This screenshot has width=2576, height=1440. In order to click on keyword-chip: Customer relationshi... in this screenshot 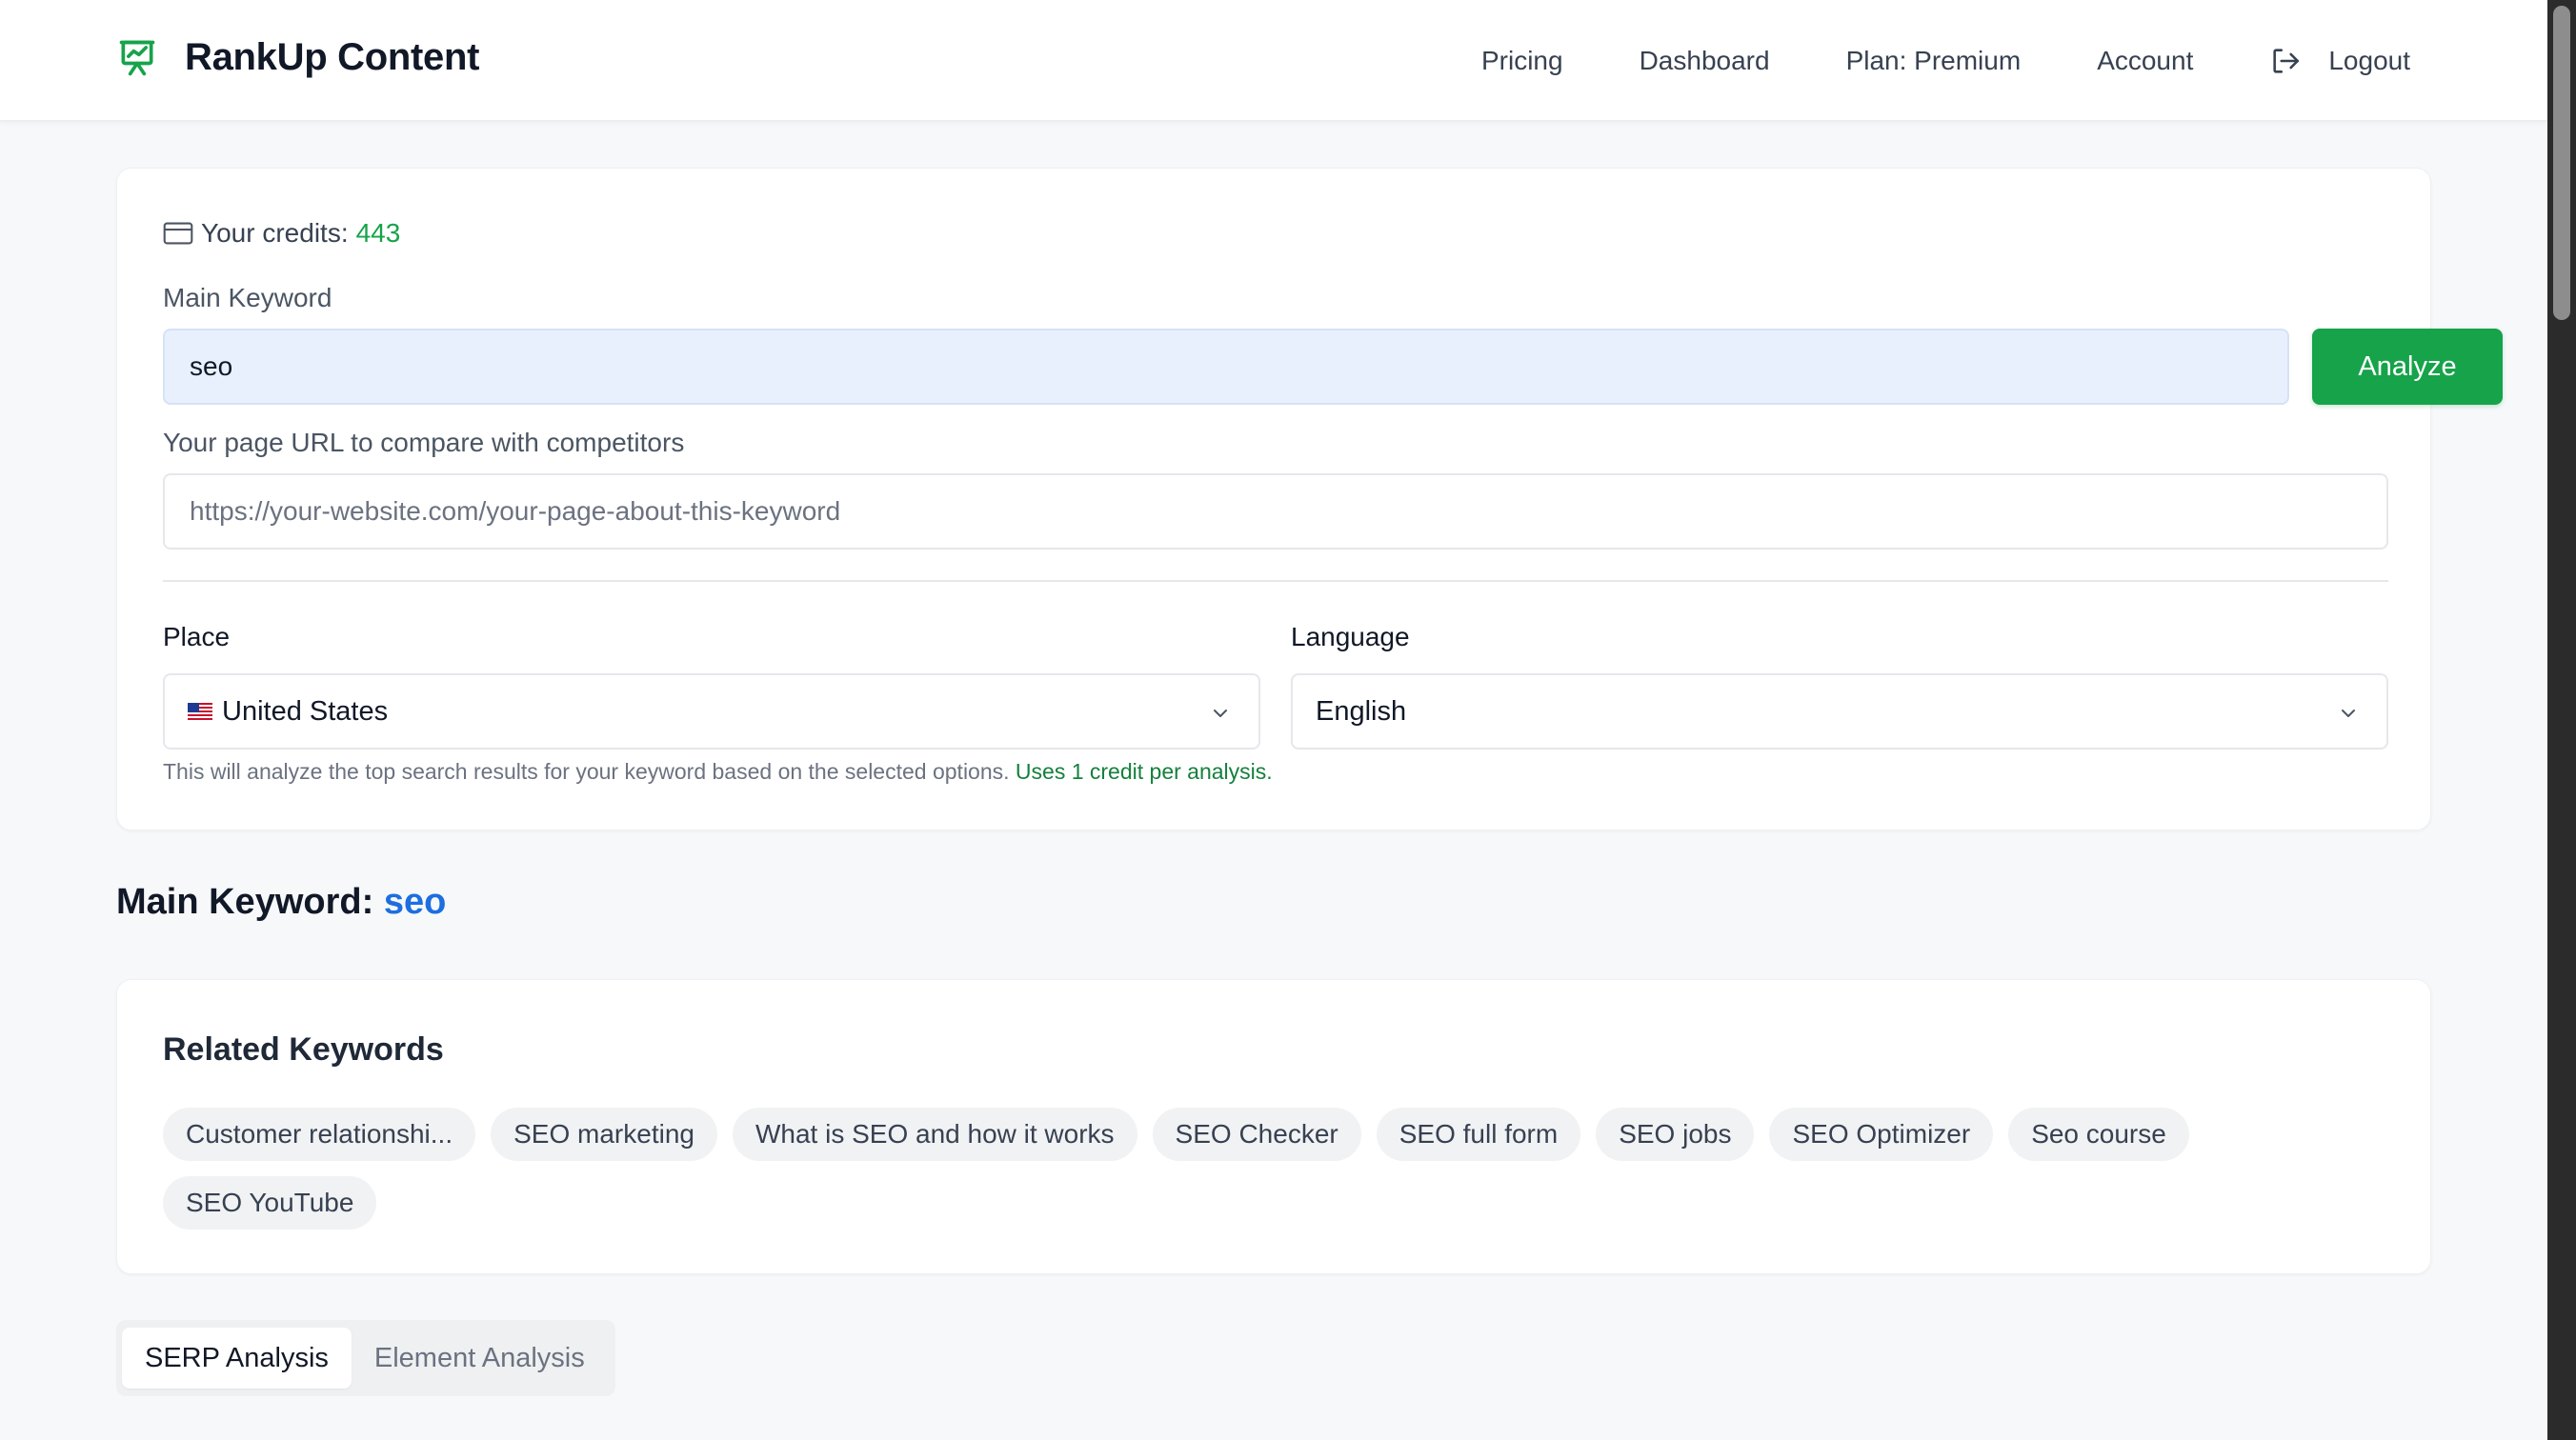, I will do `click(319, 1134)`.